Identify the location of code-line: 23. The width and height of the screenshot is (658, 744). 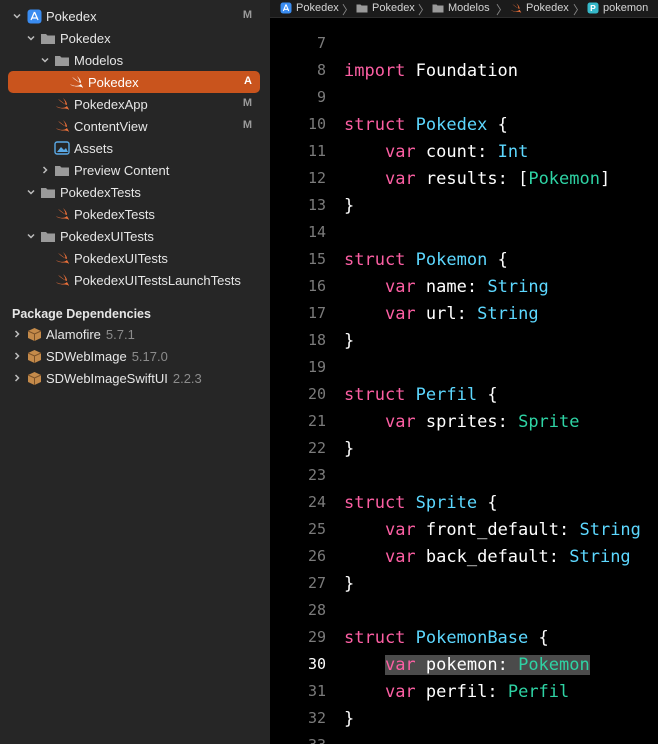
(464, 476).